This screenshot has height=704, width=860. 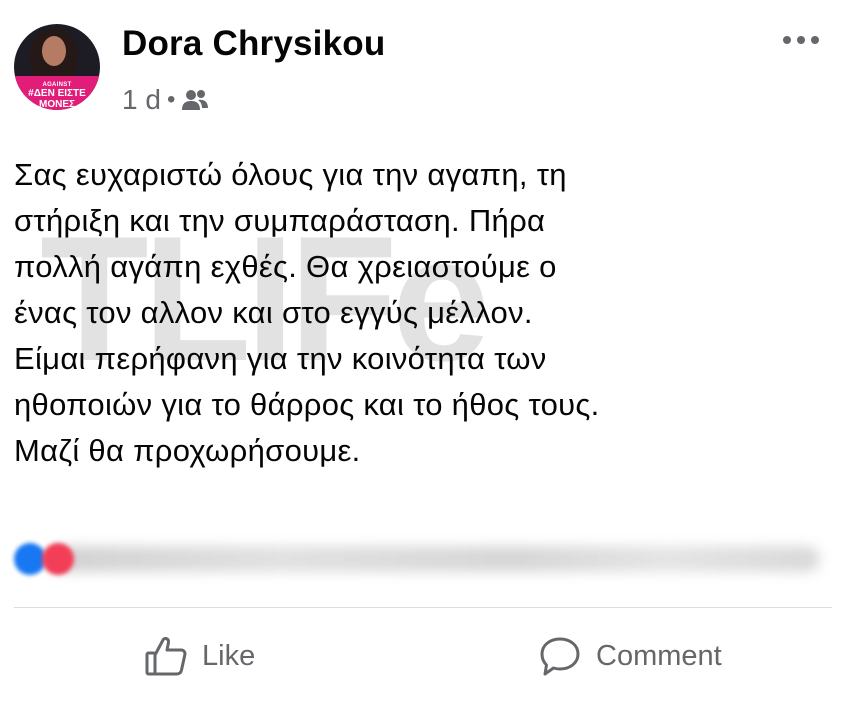 What do you see at coordinates (435, 559) in the screenshot?
I see `blurred-reactors` at bounding box center [435, 559].